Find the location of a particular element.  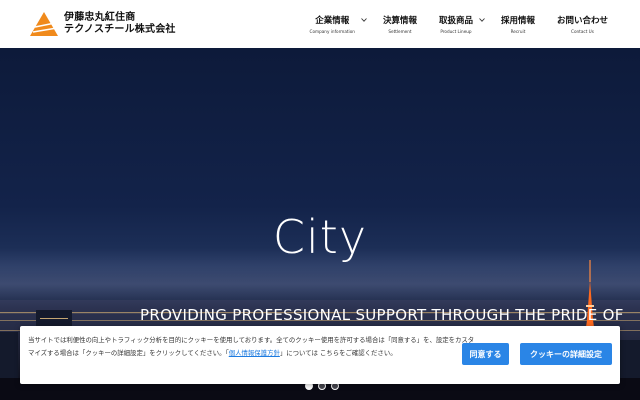

nav-label: 決算情報 is located at coordinates (399, 21).